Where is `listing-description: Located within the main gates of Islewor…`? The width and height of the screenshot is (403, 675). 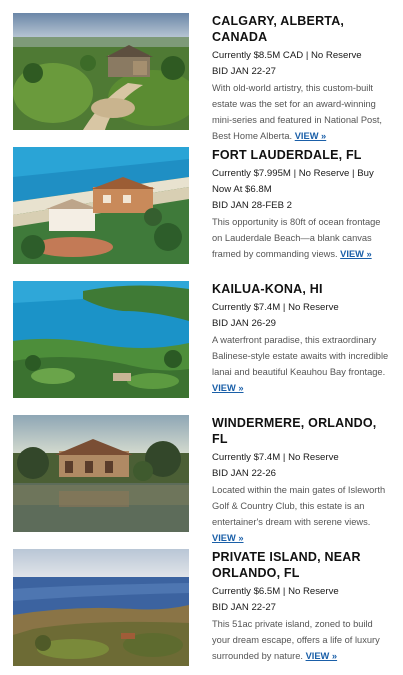
listing-description: Located within the main gates of Islewor… is located at coordinates (302, 514).